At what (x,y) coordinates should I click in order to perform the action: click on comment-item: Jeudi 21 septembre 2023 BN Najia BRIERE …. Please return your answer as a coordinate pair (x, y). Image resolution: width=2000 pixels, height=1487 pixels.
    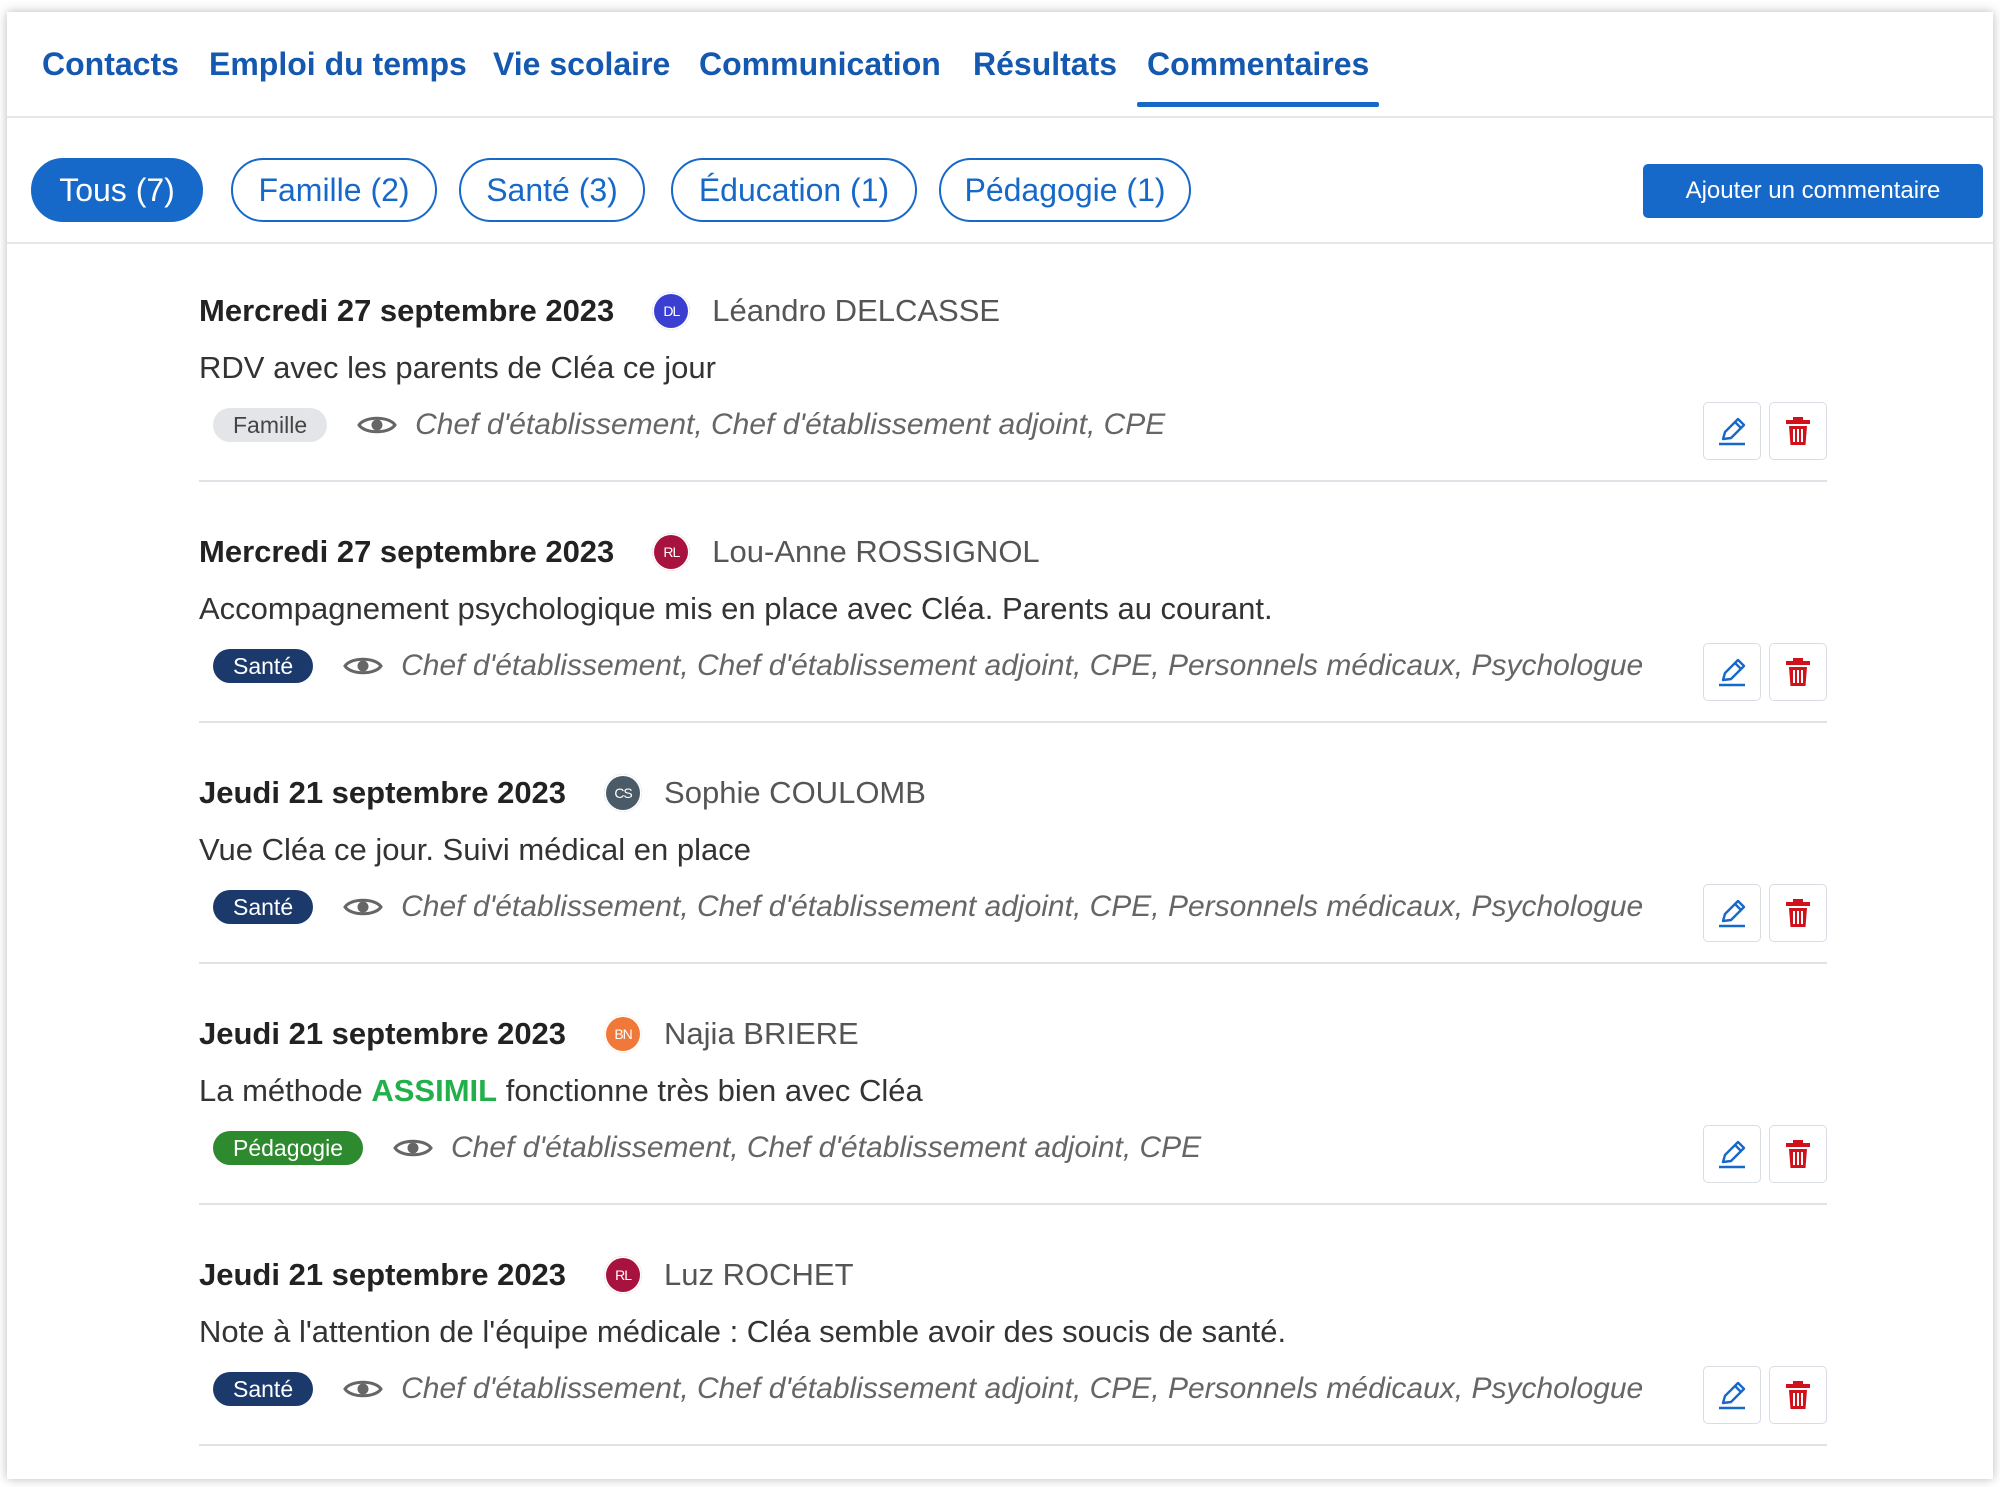
    Looking at the image, I should click on (1013, 1086).